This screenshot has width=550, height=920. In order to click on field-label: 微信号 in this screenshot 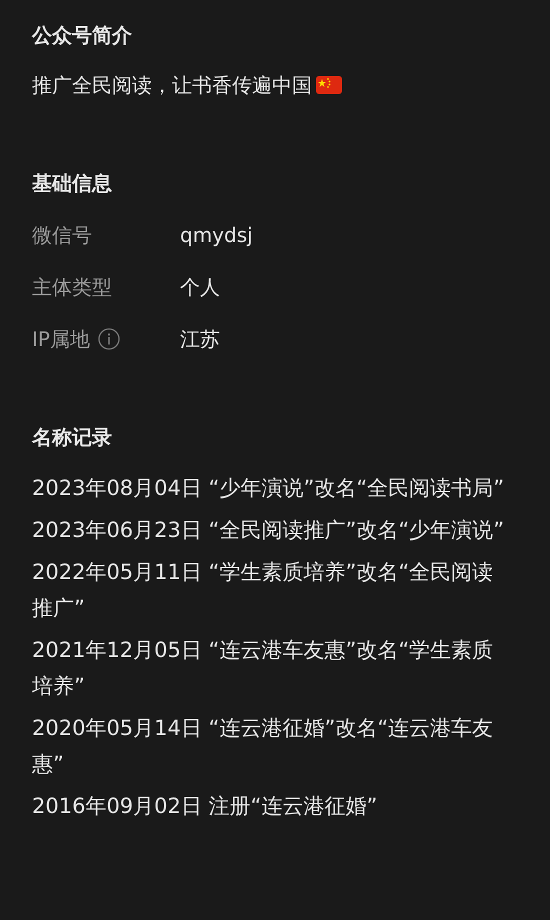, I will do `click(62, 235)`.